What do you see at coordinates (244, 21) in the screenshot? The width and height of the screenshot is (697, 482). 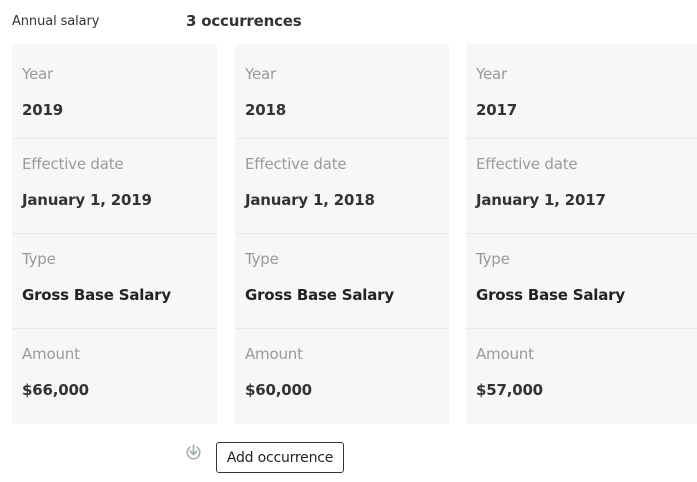 I see `occurrence-count: 3 occurrences` at bounding box center [244, 21].